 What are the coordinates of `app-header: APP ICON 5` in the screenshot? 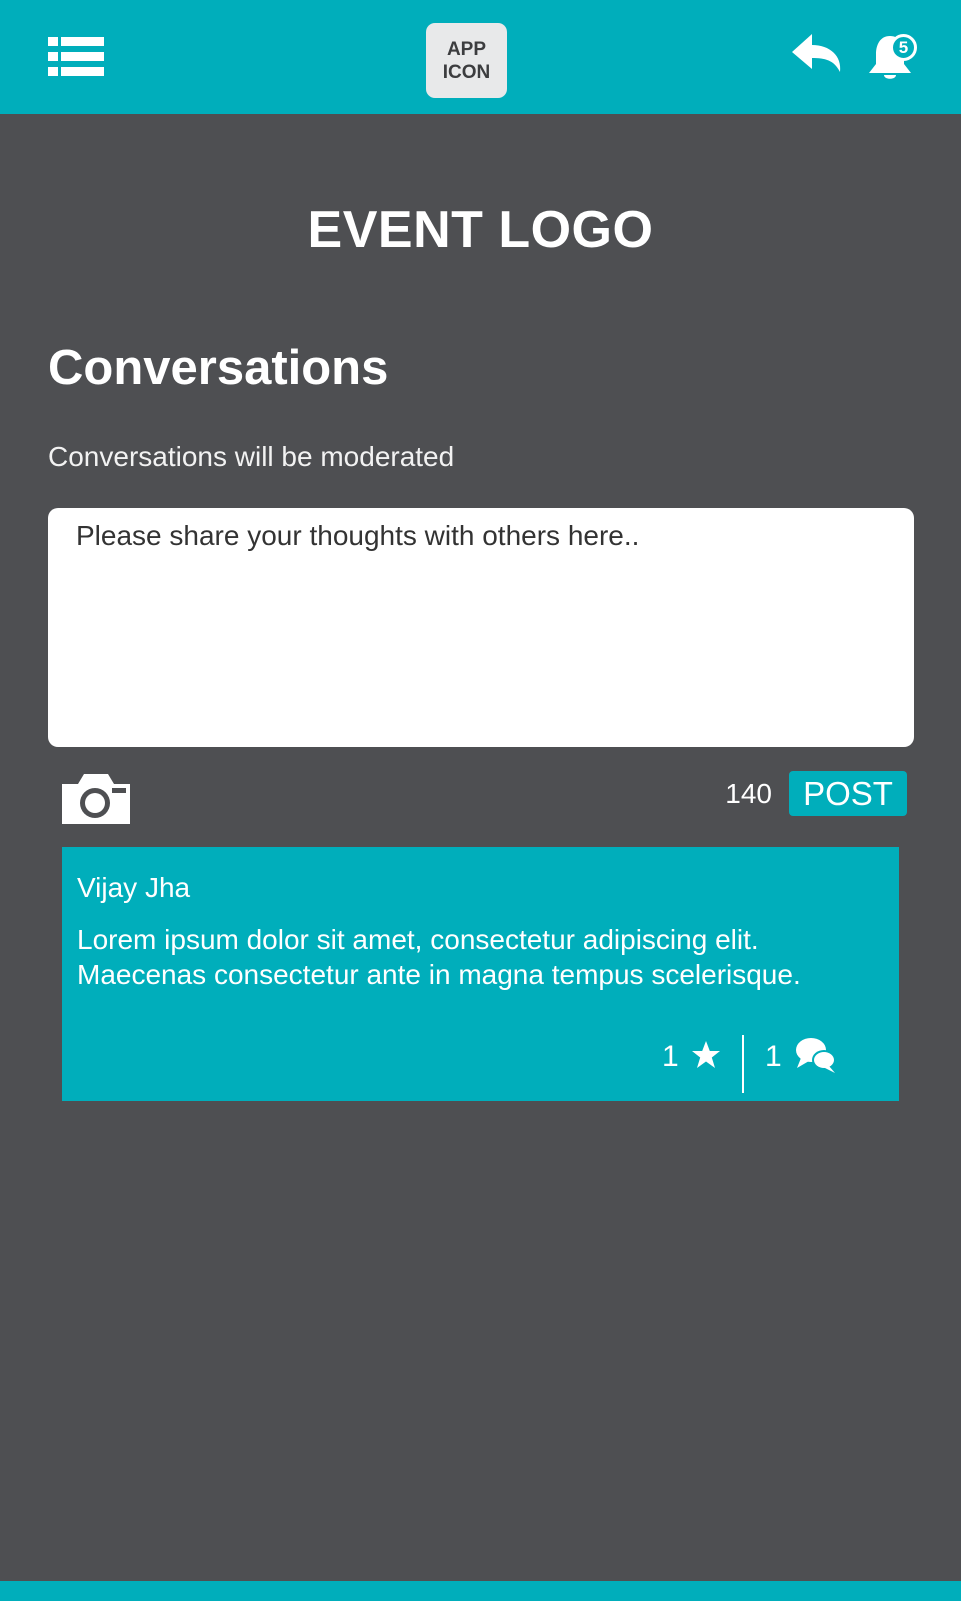 It's located at (480, 57).